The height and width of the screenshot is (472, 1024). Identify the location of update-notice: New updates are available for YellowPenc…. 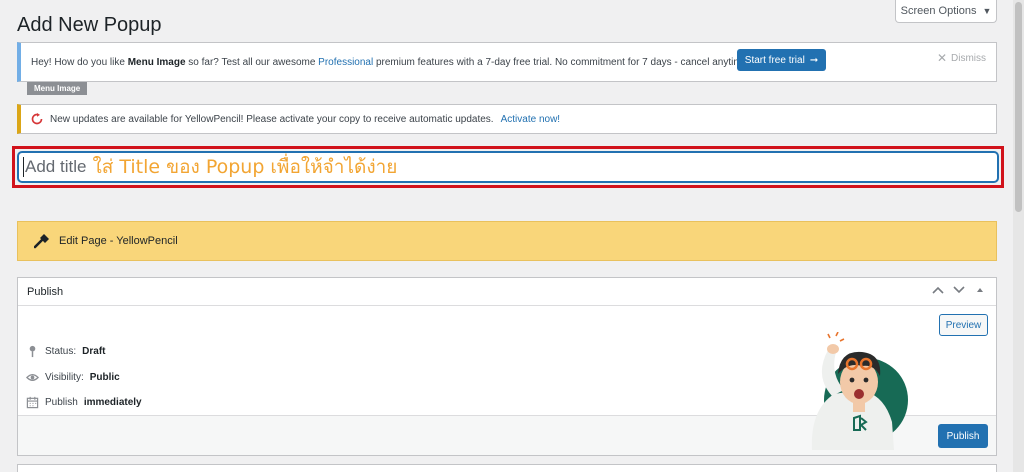
(507, 119).